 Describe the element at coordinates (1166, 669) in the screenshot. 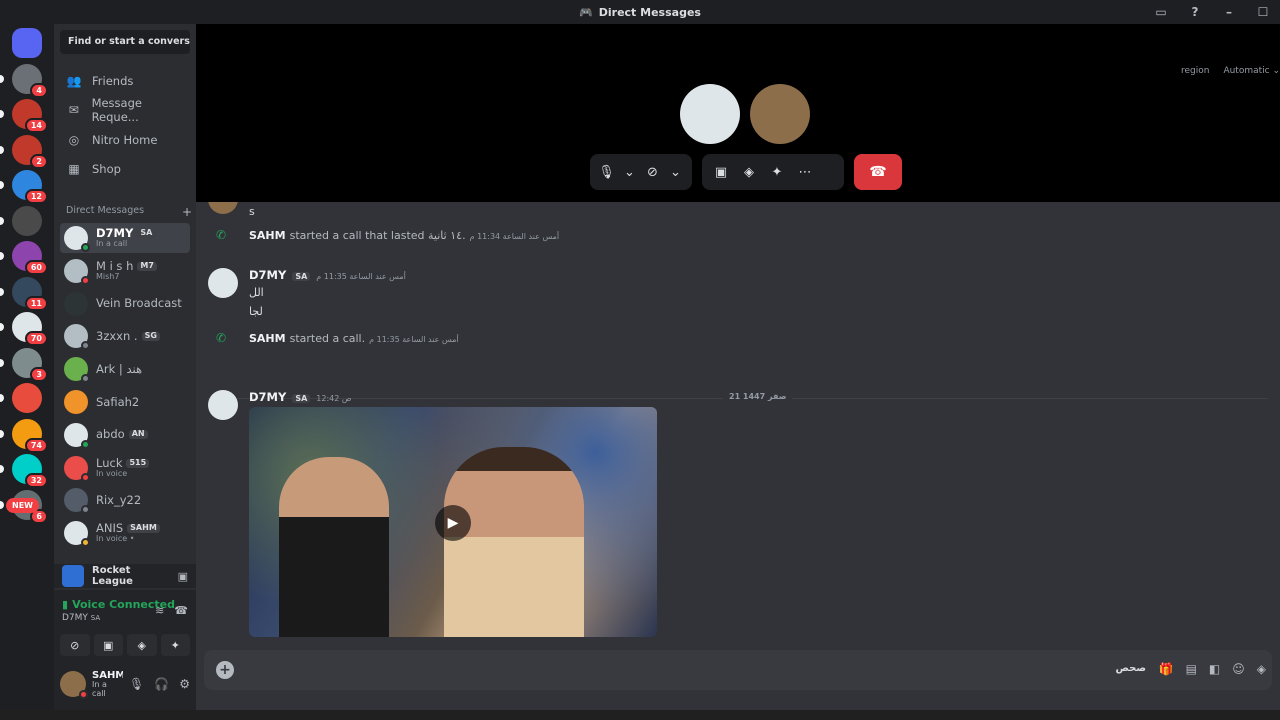

I see `gift-icon: 🎁` at that location.